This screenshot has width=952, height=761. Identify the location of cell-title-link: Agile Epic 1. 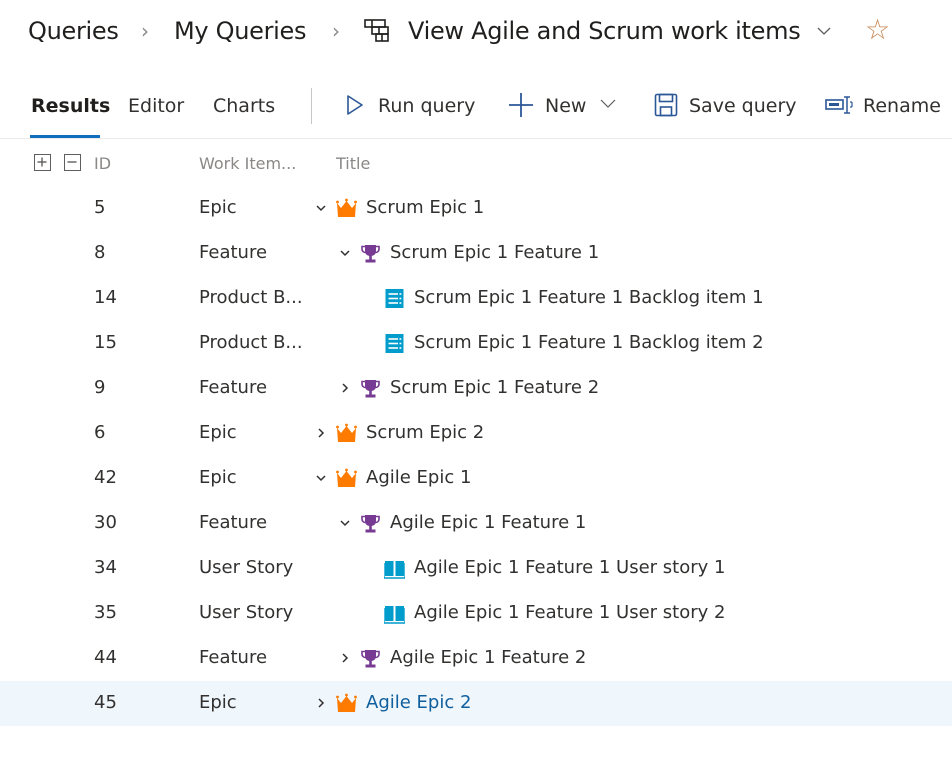
(418, 478).